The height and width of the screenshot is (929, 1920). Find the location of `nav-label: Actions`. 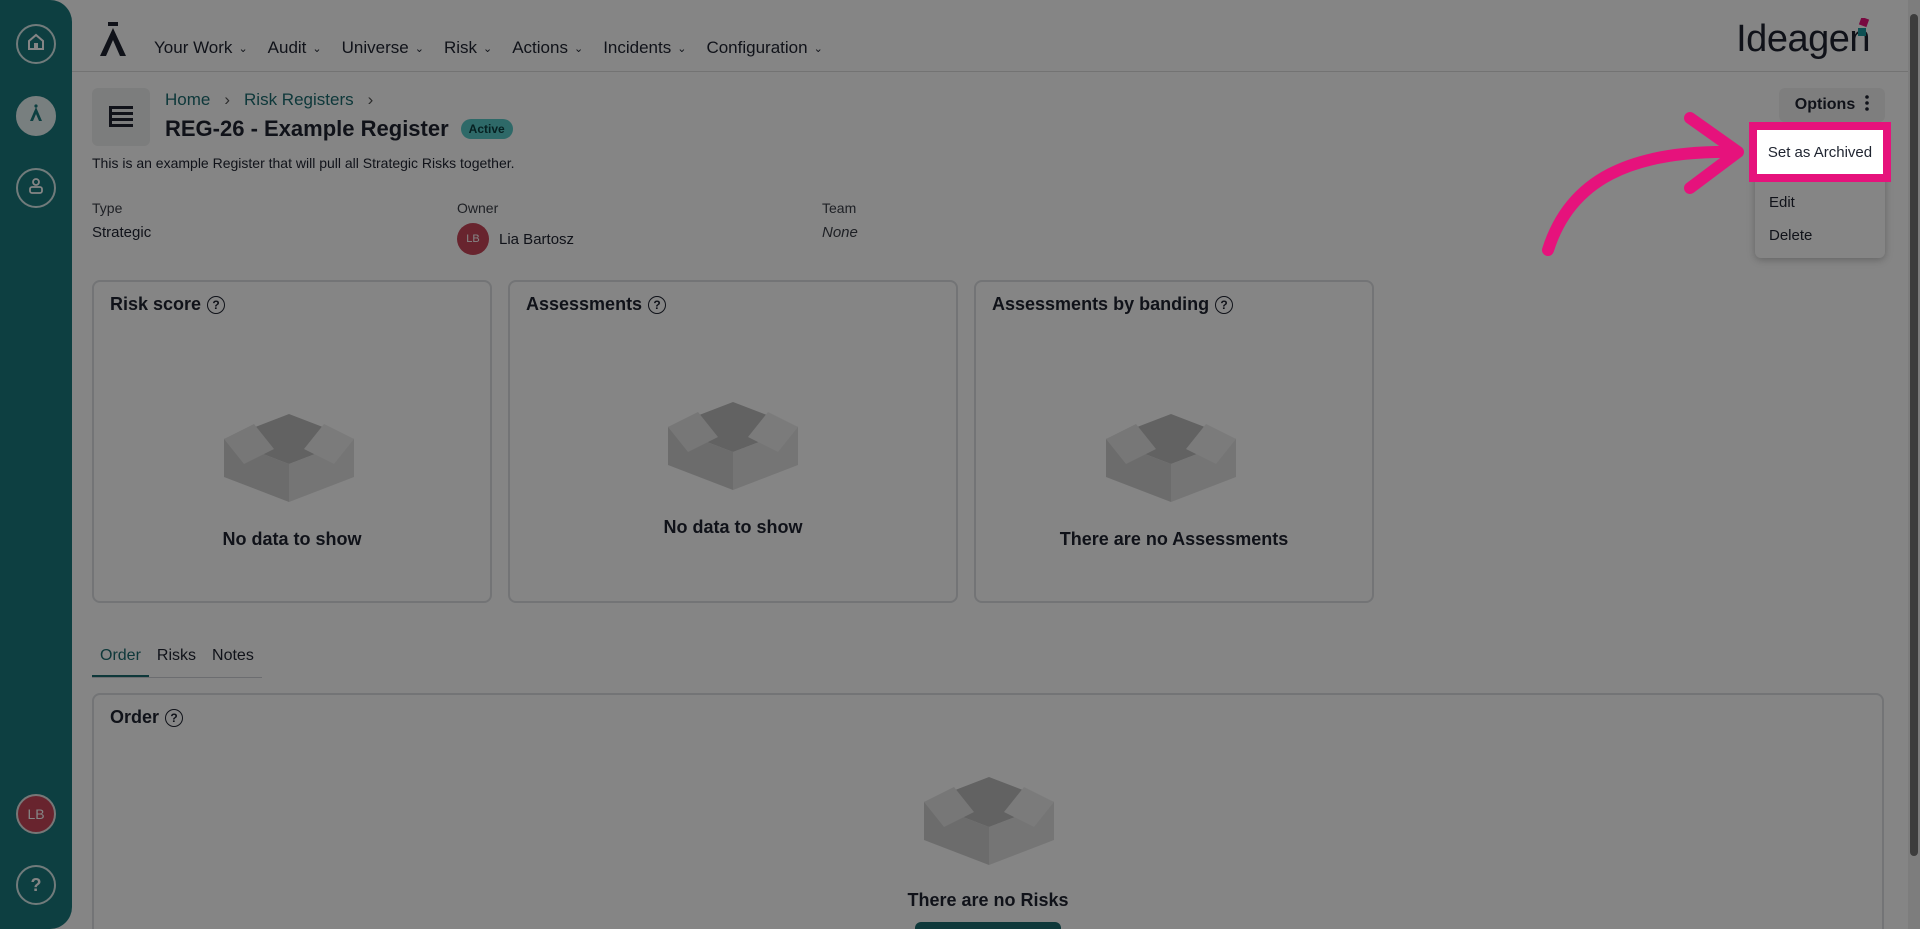

nav-label: Actions is located at coordinates (540, 47).